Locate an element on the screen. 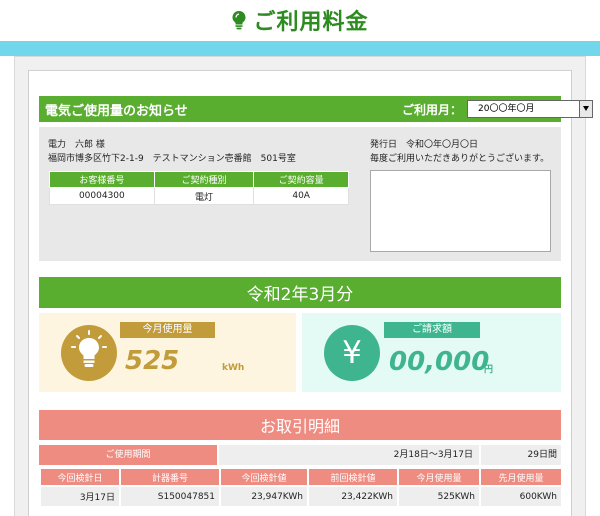  contract-header-capacity: ご契約容量 is located at coordinates (301, 179).